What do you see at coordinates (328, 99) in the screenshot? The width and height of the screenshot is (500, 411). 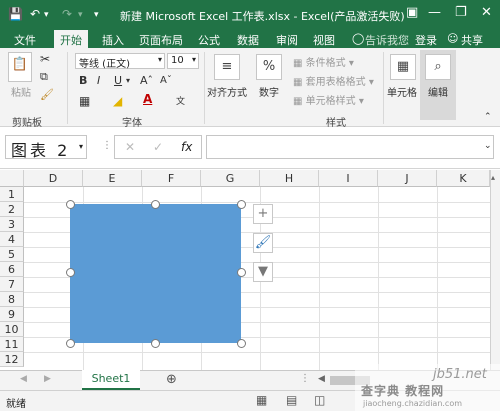 I see `cell-styles-button: ▦ 单元格样式 ▾` at bounding box center [328, 99].